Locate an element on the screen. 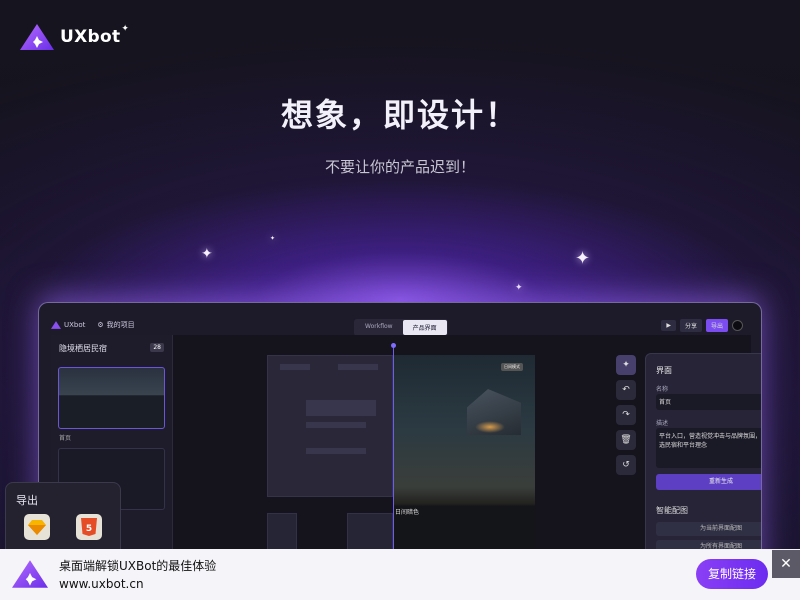 This screenshot has width=800, height=600. name-label: 名称 is located at coordinates (662, 389).